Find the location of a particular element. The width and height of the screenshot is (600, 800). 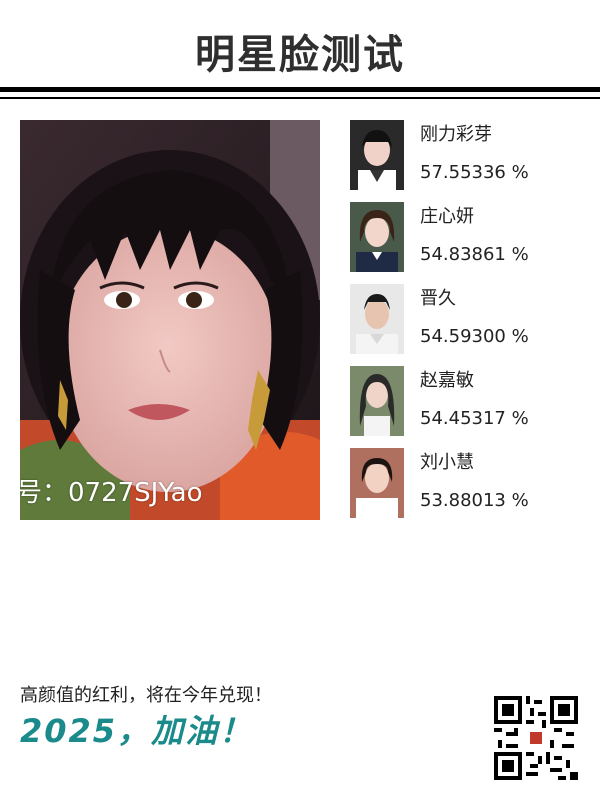

match-score: 54.45317 % is located at coordinates (474, 418).